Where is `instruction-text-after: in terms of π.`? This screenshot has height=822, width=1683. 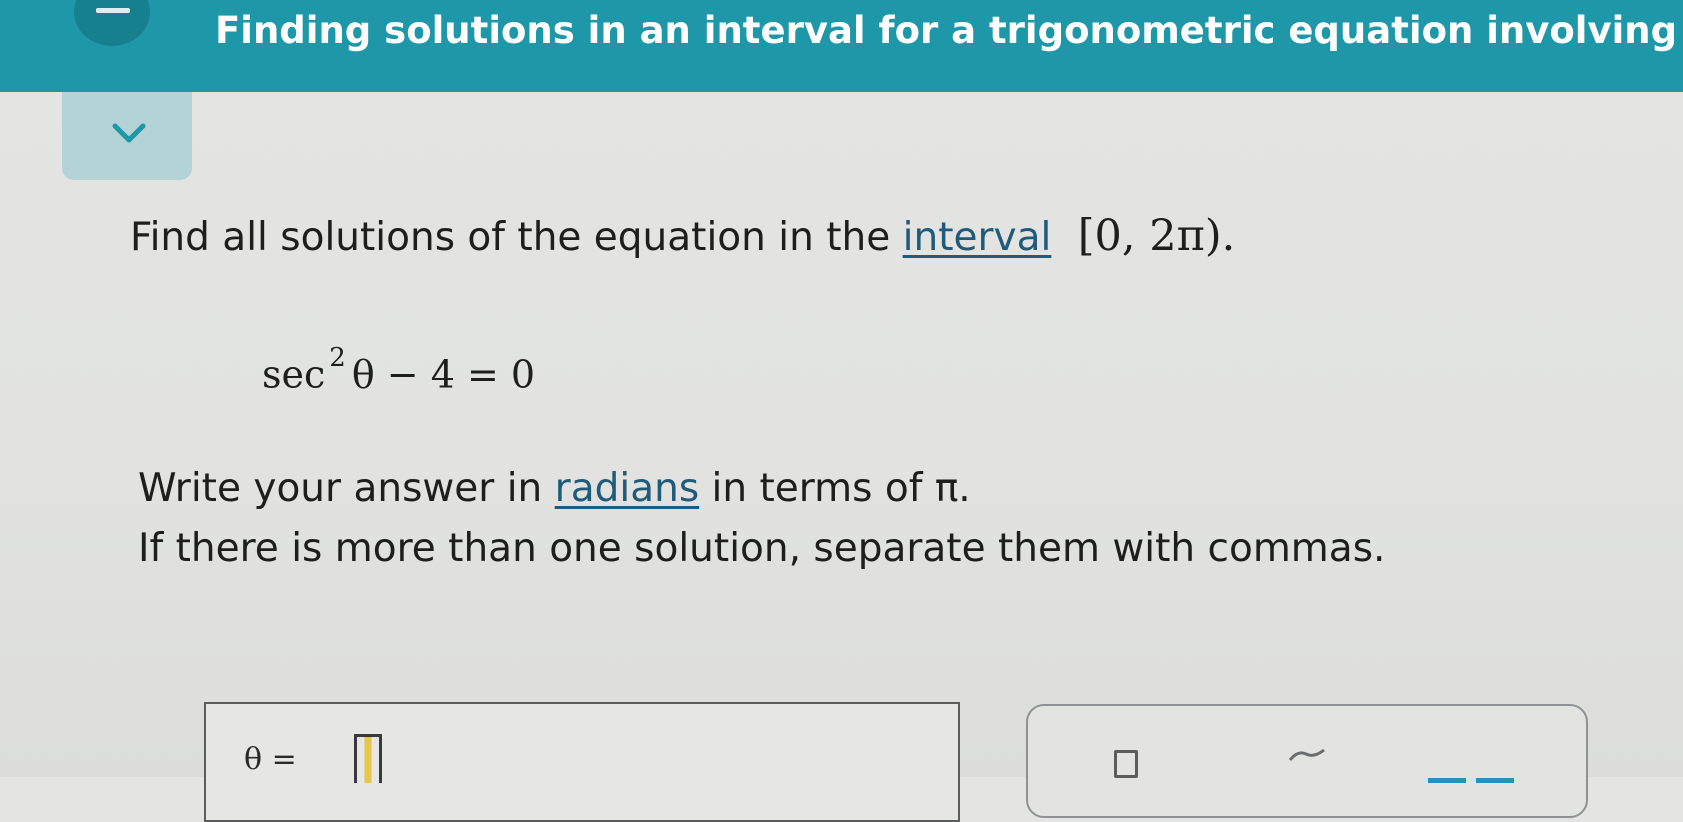
instruction-text-after: in terms of π. is located at coordinates (841, 488).